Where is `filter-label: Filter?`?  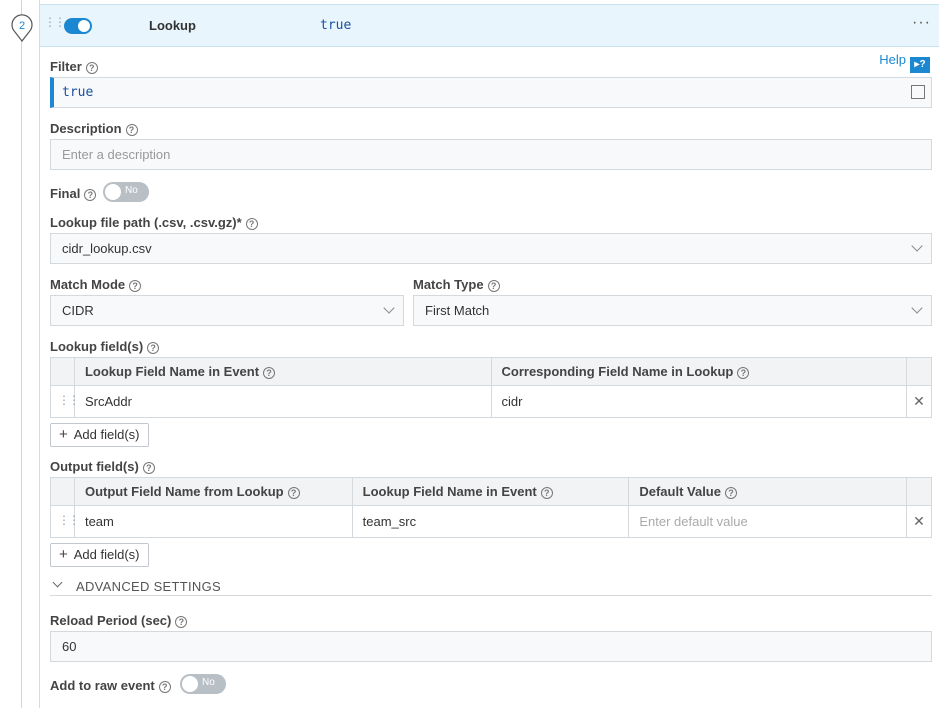 filter-label: Filter? is located at coordinates (74, 66).